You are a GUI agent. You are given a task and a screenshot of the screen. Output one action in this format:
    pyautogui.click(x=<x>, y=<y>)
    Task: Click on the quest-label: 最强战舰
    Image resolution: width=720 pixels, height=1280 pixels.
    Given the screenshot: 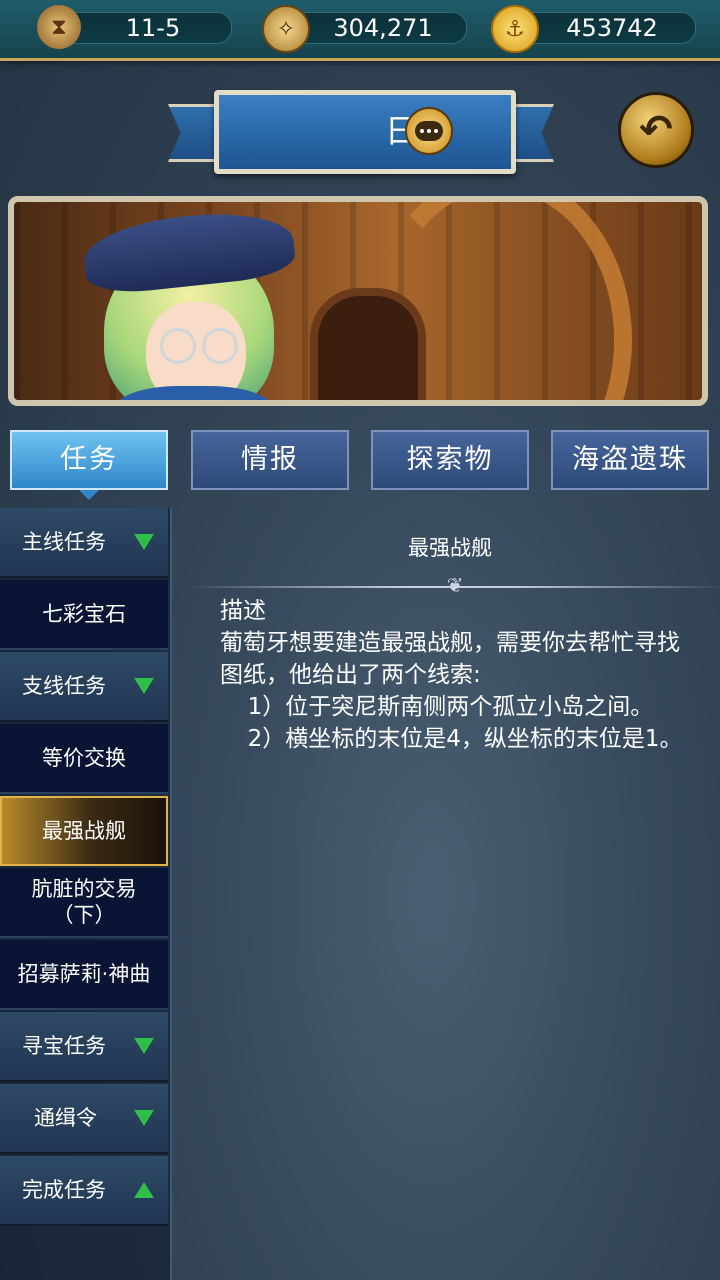 What is the action you would take?
    pyautogui.click(x=84, y=831)
    